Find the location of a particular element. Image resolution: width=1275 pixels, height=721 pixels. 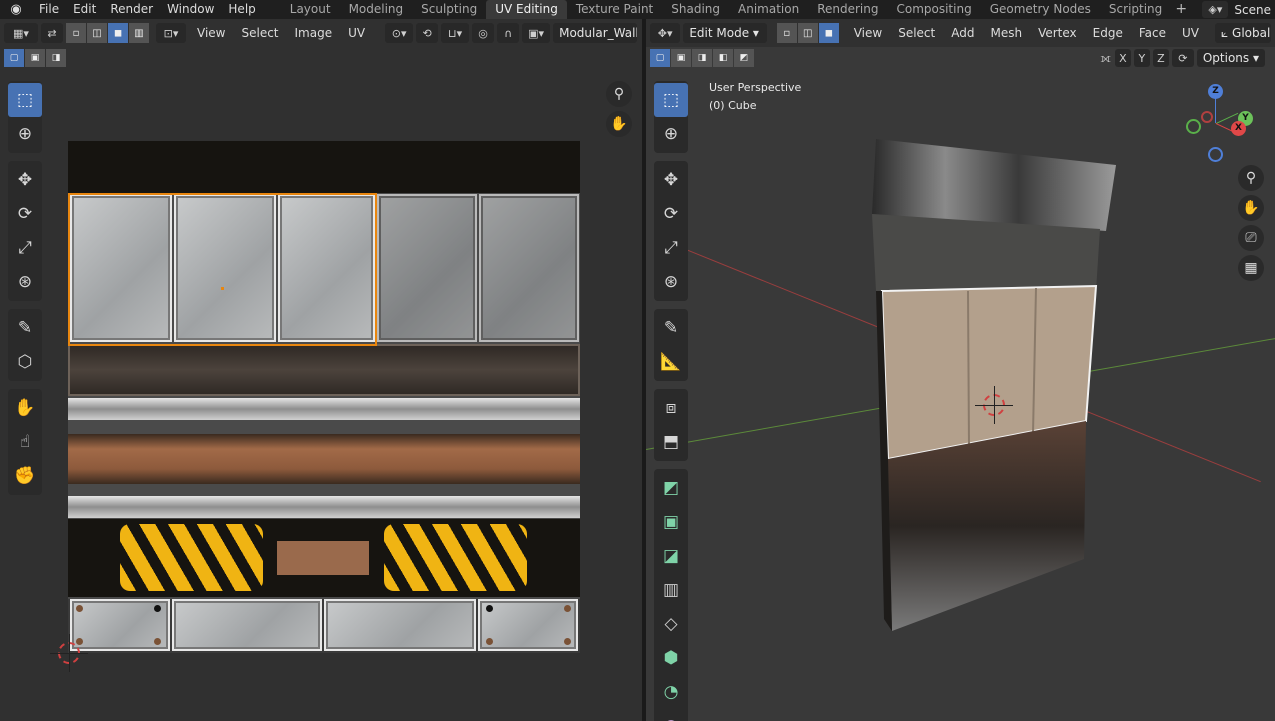

uv-selected-face is located at coordinates (222, 269).